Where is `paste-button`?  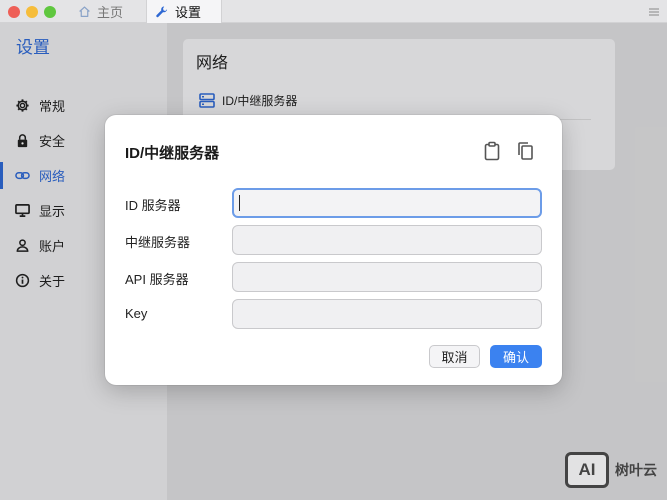 paste-button is located at coordinates (492, 151).